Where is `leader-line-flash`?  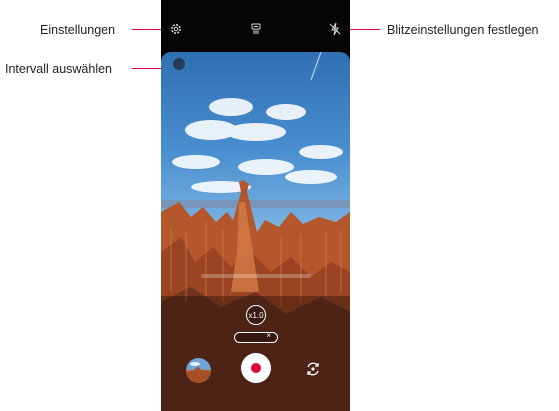
leader-line-flash is located at coordinates (363, 29).